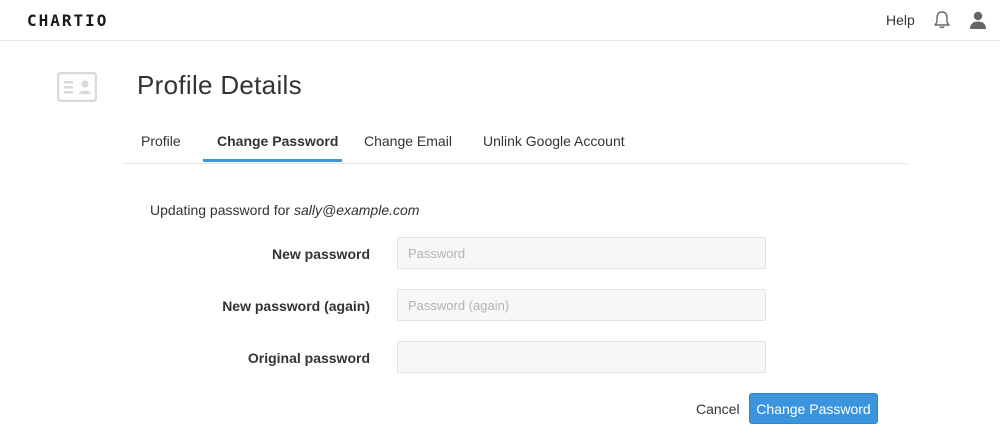 The image size is (1000, 439). I want to click on profile-card-icon, so click(77, 89).